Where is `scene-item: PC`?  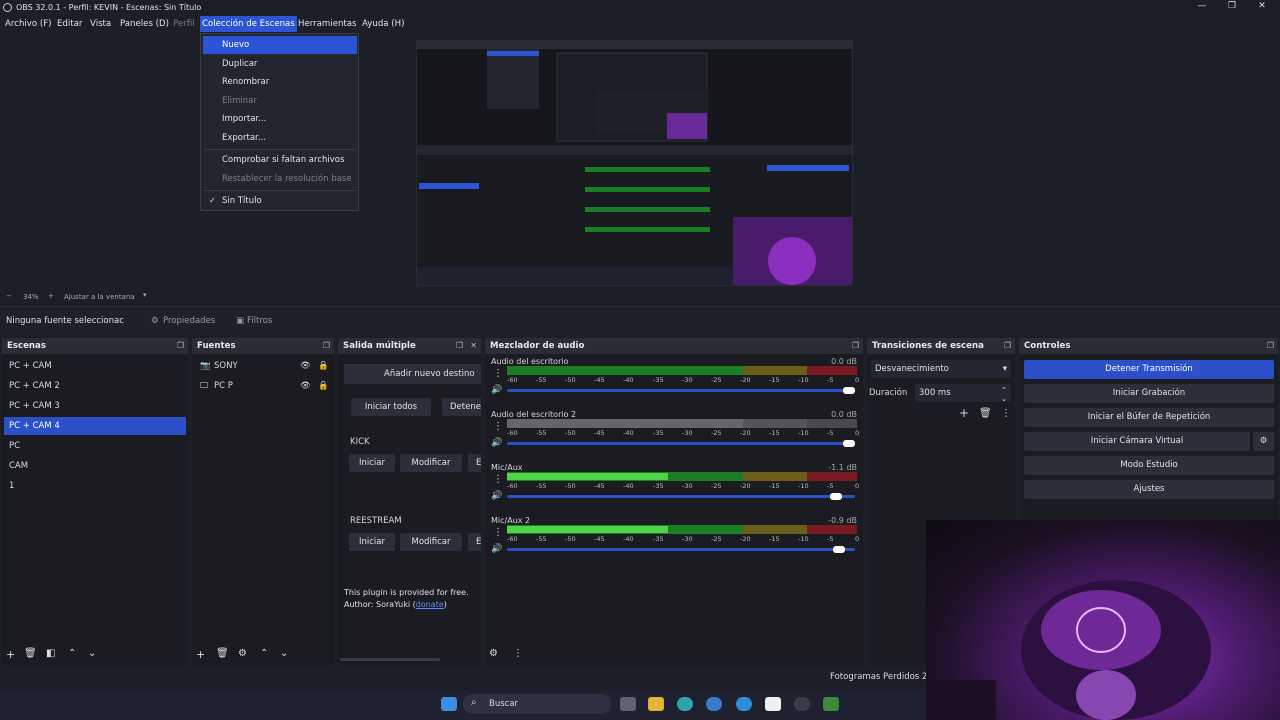
scene-item: PC is located at coordinates (95, 446).